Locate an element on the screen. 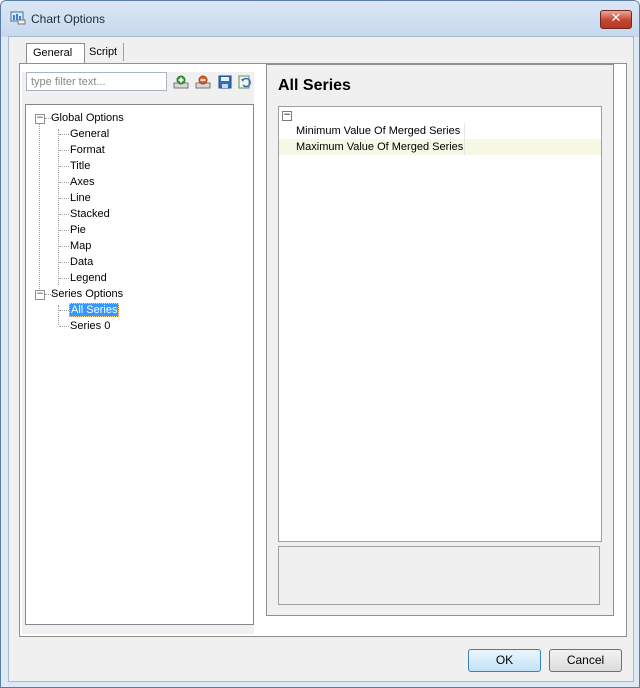 This screenshot has width=640, height=688. ok-button: OK is located at coordinates (504, 660).